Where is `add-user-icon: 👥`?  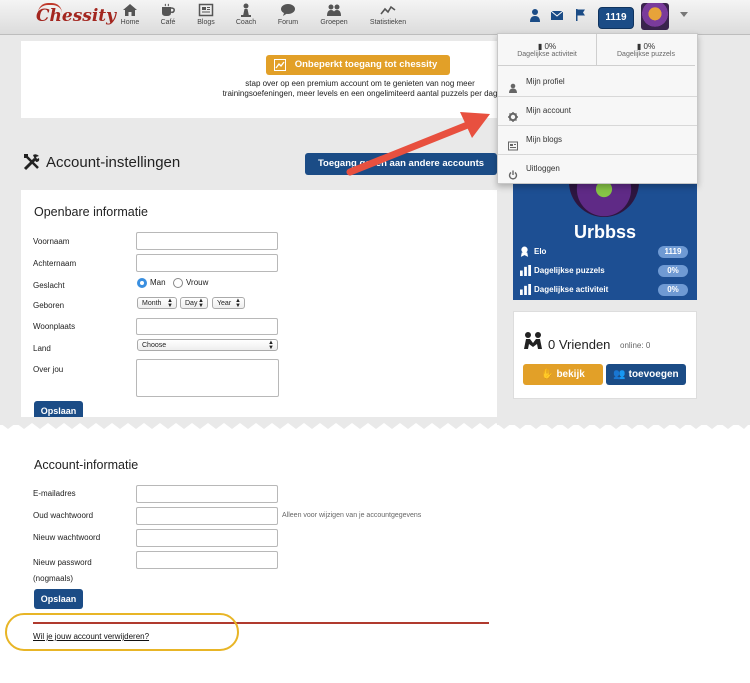 add-user-icon: 👥 is located at coordinates (619, 374).